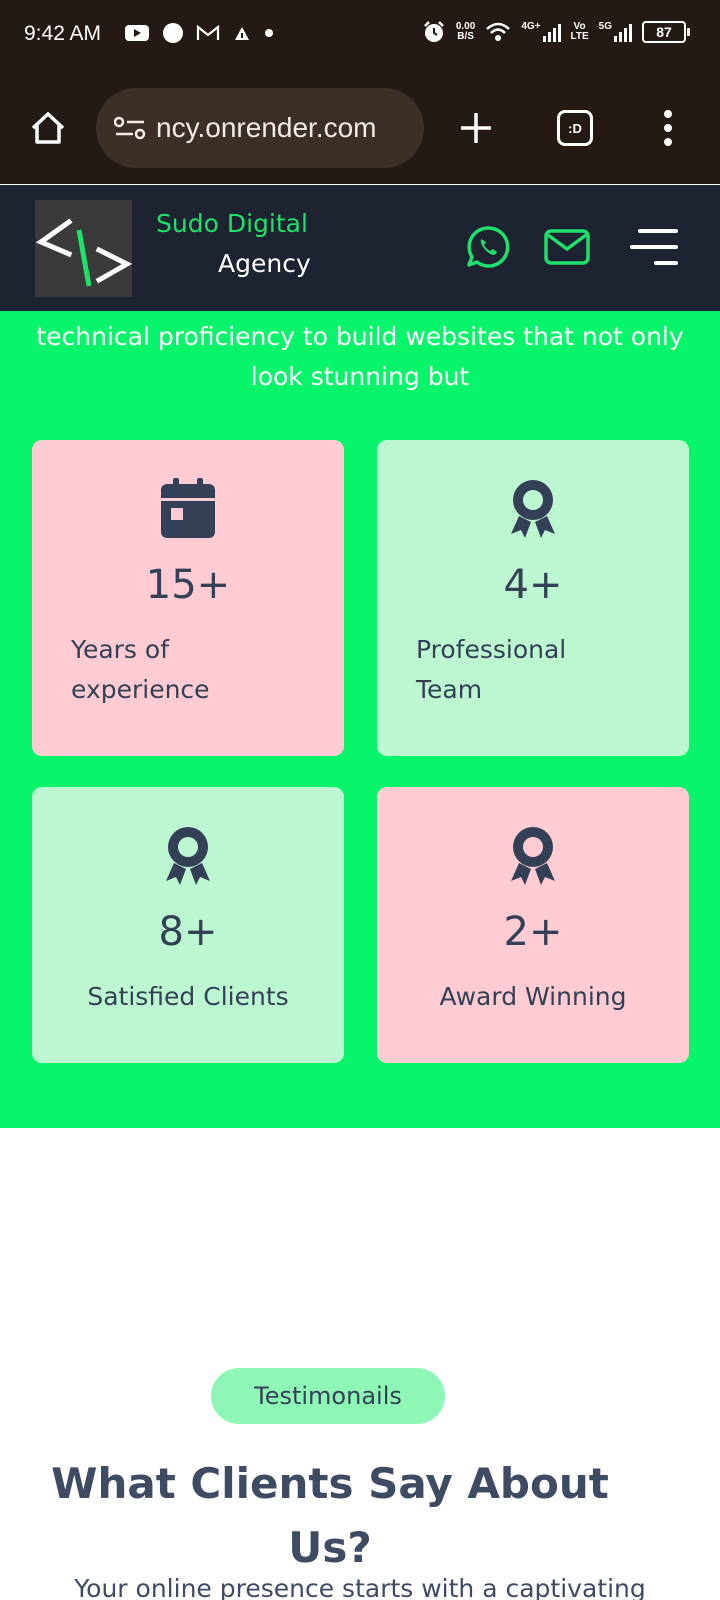 The height and width of the screenshot is (1600, 720). Describe the element at coordinates (541, 32) in the screenshot. I see `signal-4g: 4G+` at that location.